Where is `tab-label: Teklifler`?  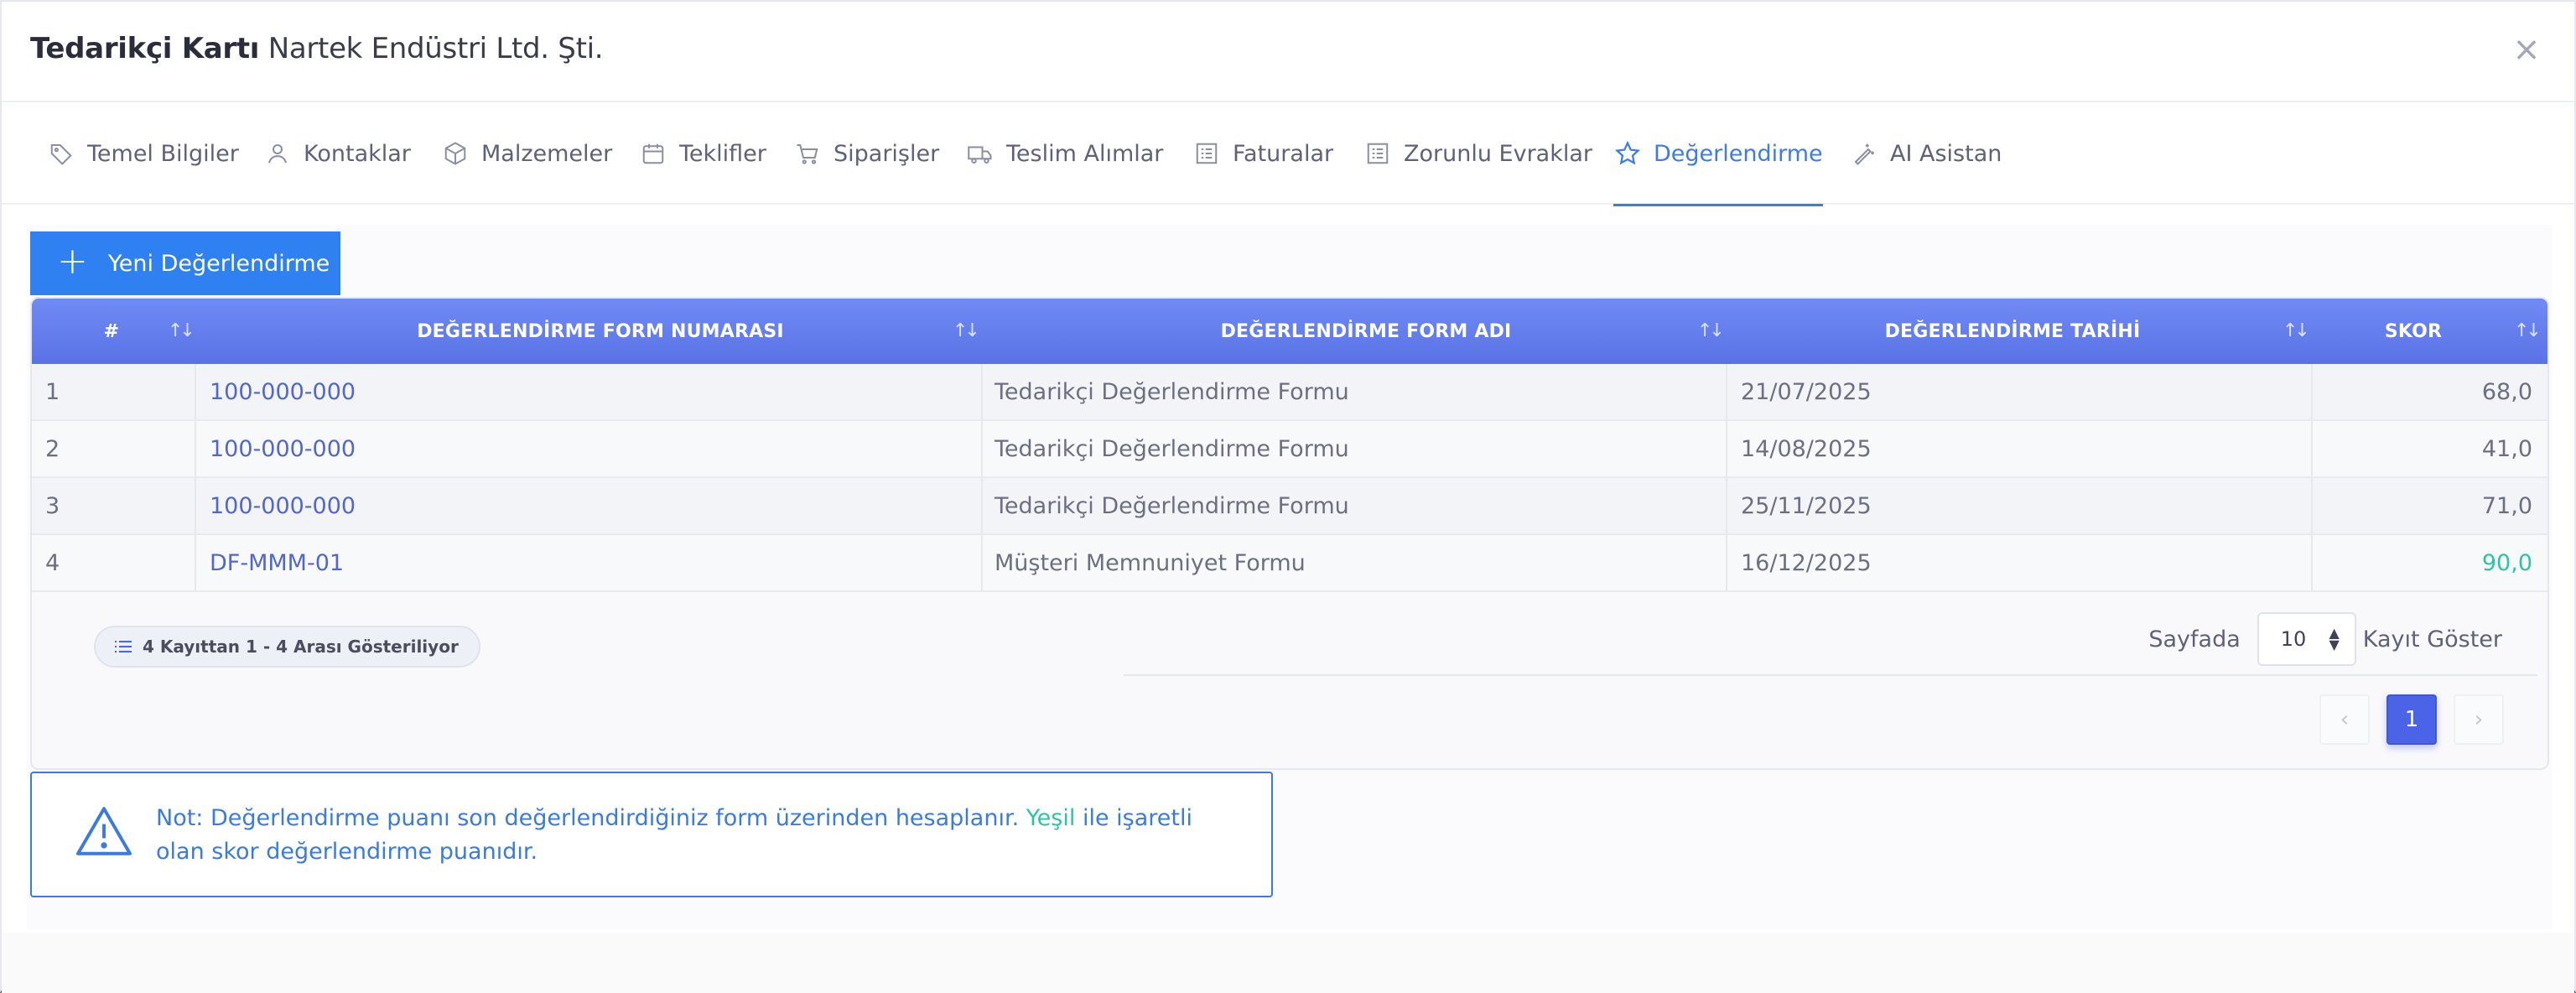
tab-label: Teklifler is located at coordinates (722, 153).